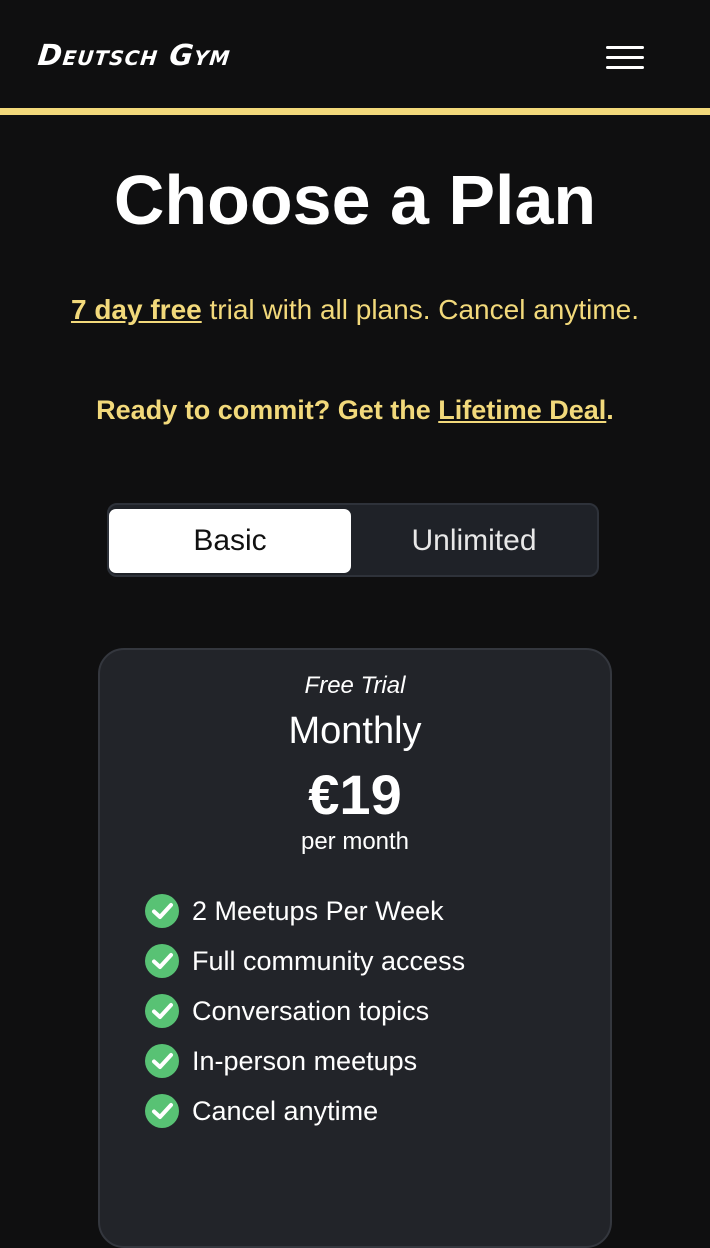 The image size is (710, 1248). I want to click on feature-item: Full community access, so click(375, 961).